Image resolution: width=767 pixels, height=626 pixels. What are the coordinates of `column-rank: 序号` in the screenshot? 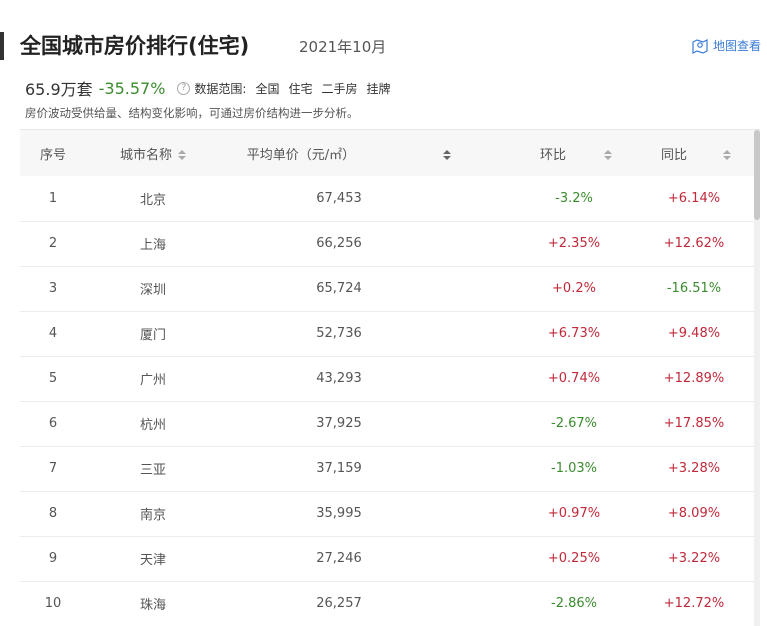 It's located at (52, 155).